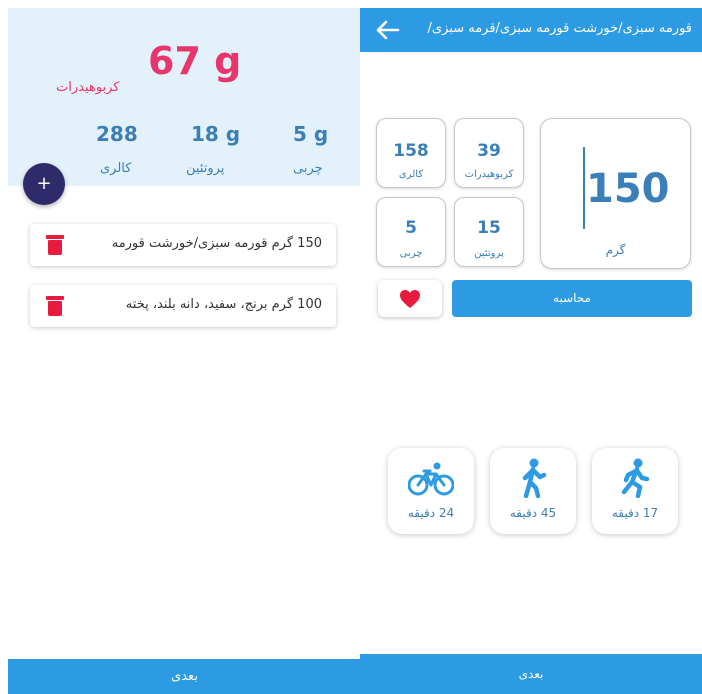 This screenshot has height=694, width=702. I want to click on food-list-item: 150 گرم قورمه سبزی/خورشت قورمه, so click(183, 245).